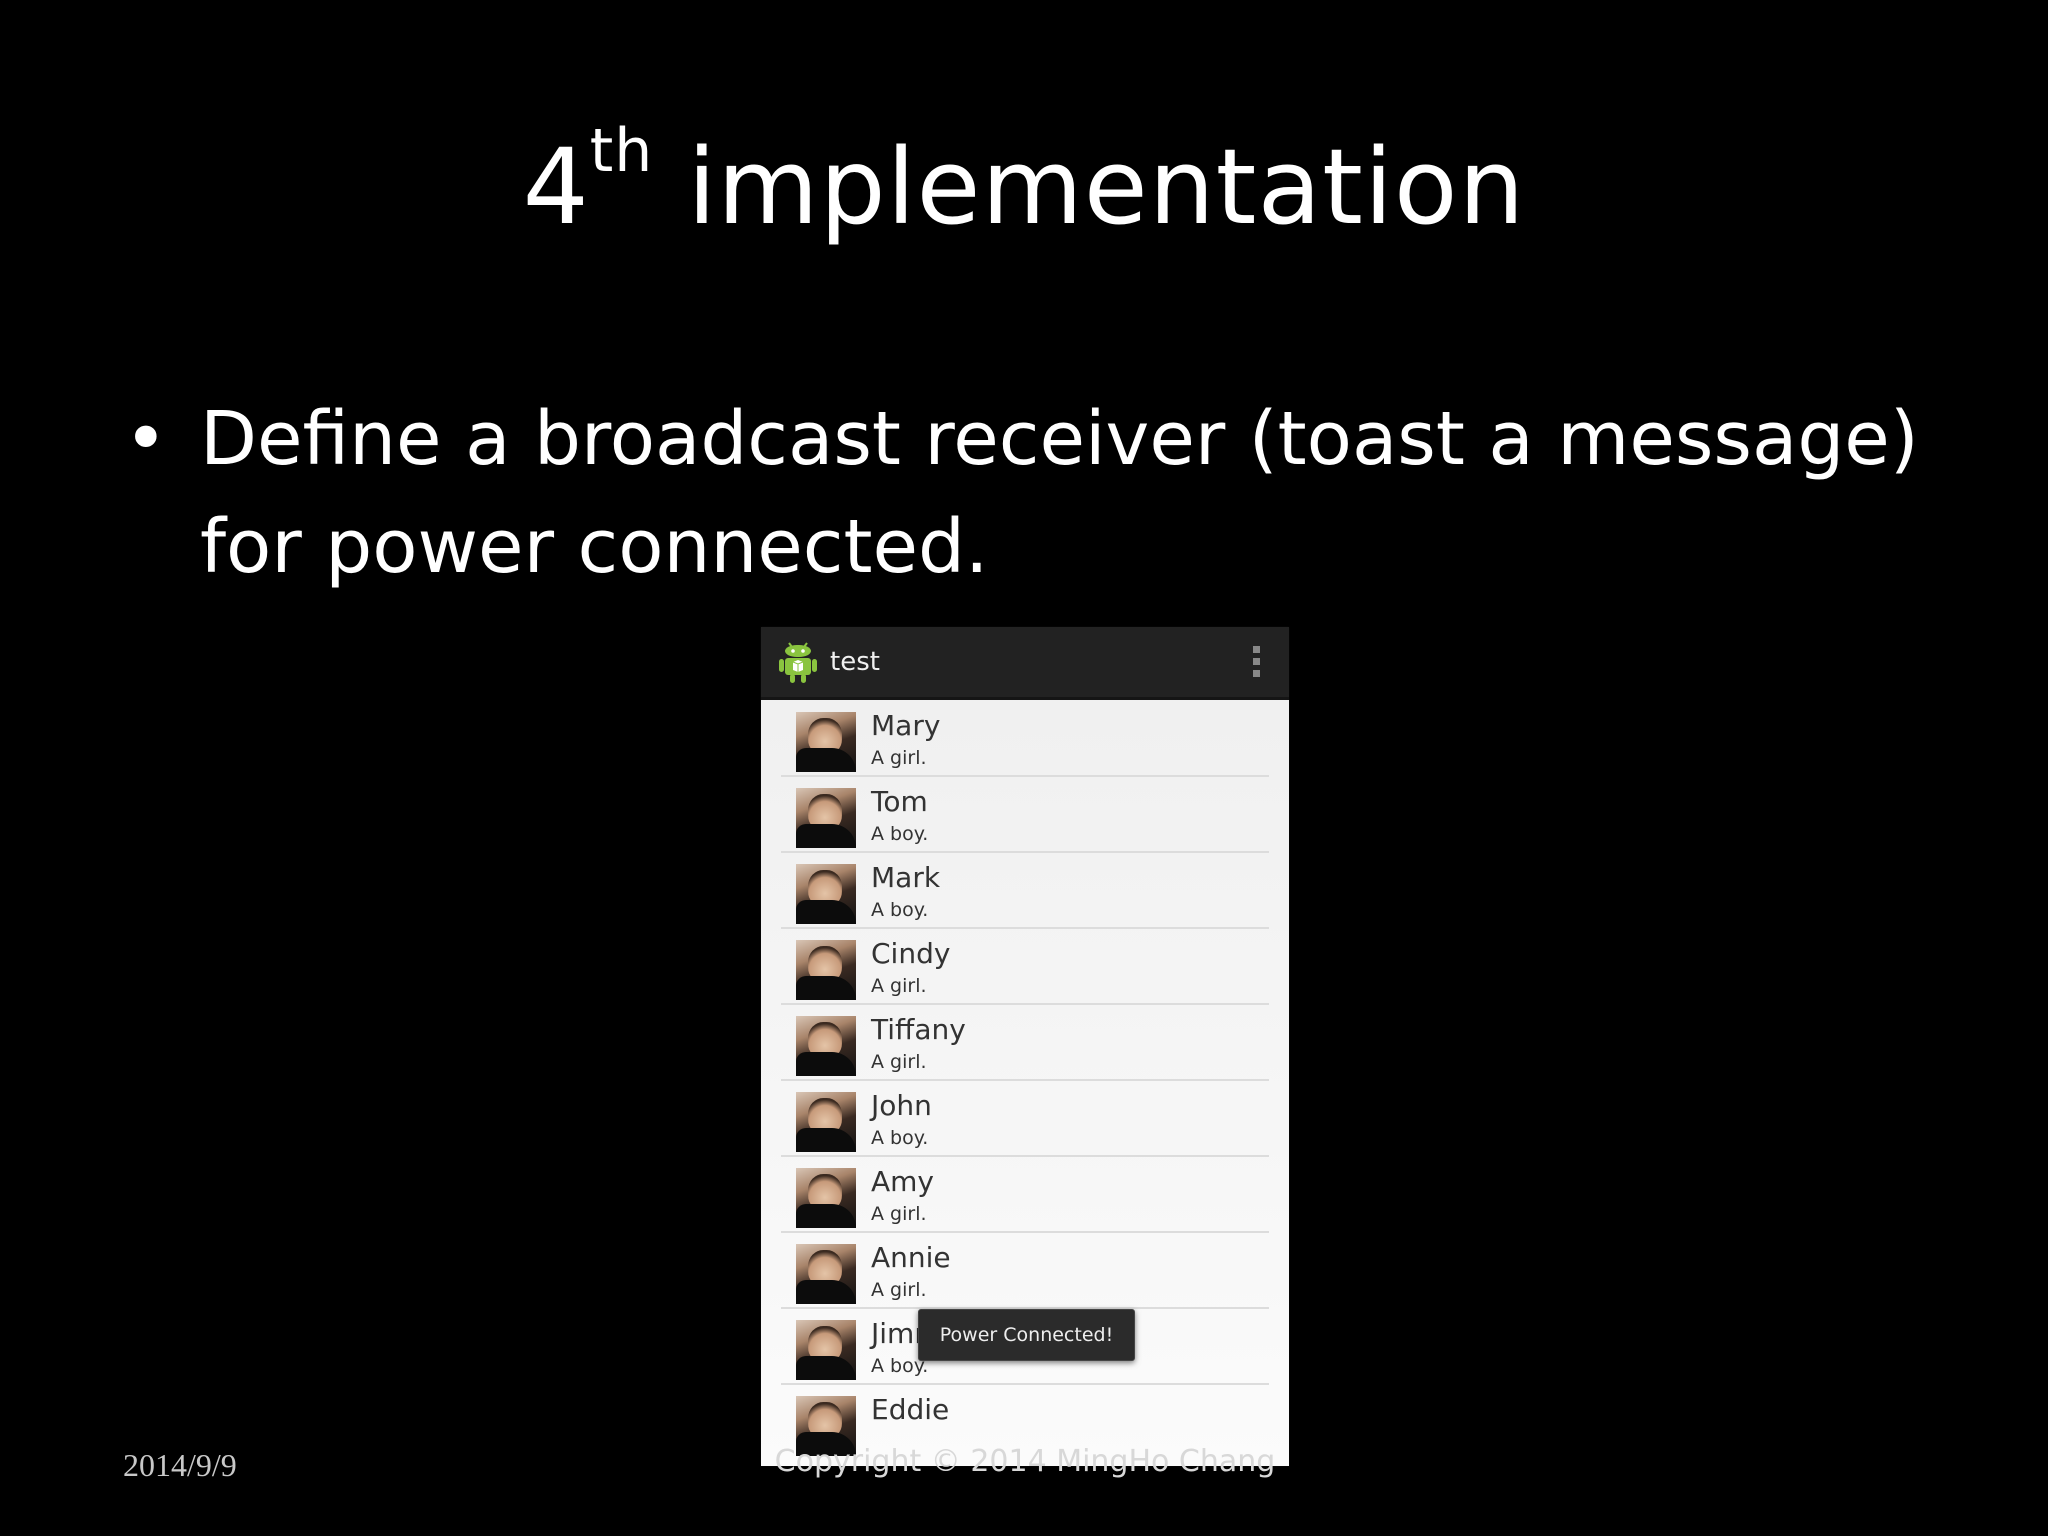 This screenshot has height=1536, width=2048. Describe the element at coordinates (855, 662) in the screenshot. I see `app-title: test` at that location.